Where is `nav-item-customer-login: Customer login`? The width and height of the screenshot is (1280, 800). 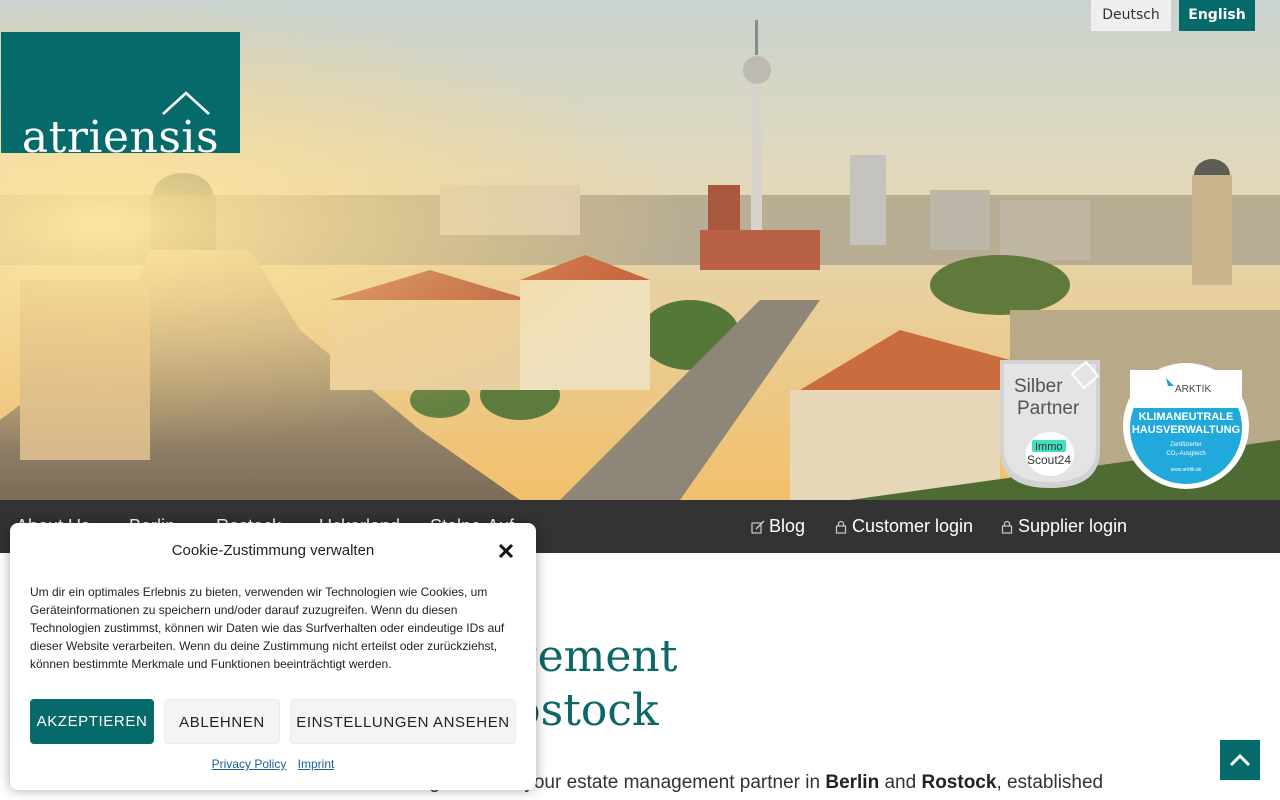
nav-item-customer-login: Customer login is located at coordinates (903, 526).